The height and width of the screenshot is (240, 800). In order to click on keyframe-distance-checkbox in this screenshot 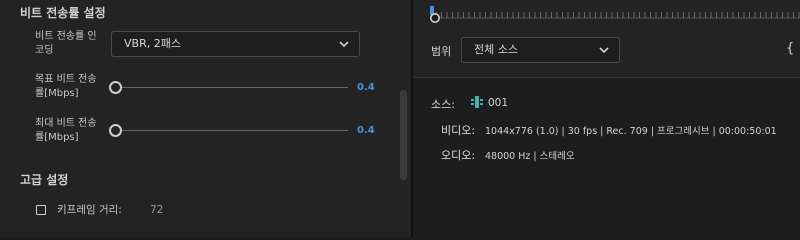, I will do `click(41, 210)`.